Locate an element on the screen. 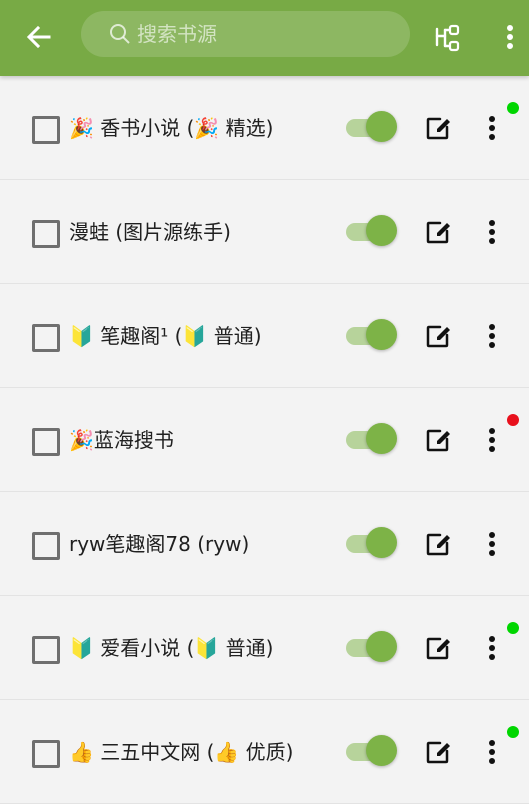  source-row: ryw笔趣阁78 (ryw) is located at coordinates (264, 544).